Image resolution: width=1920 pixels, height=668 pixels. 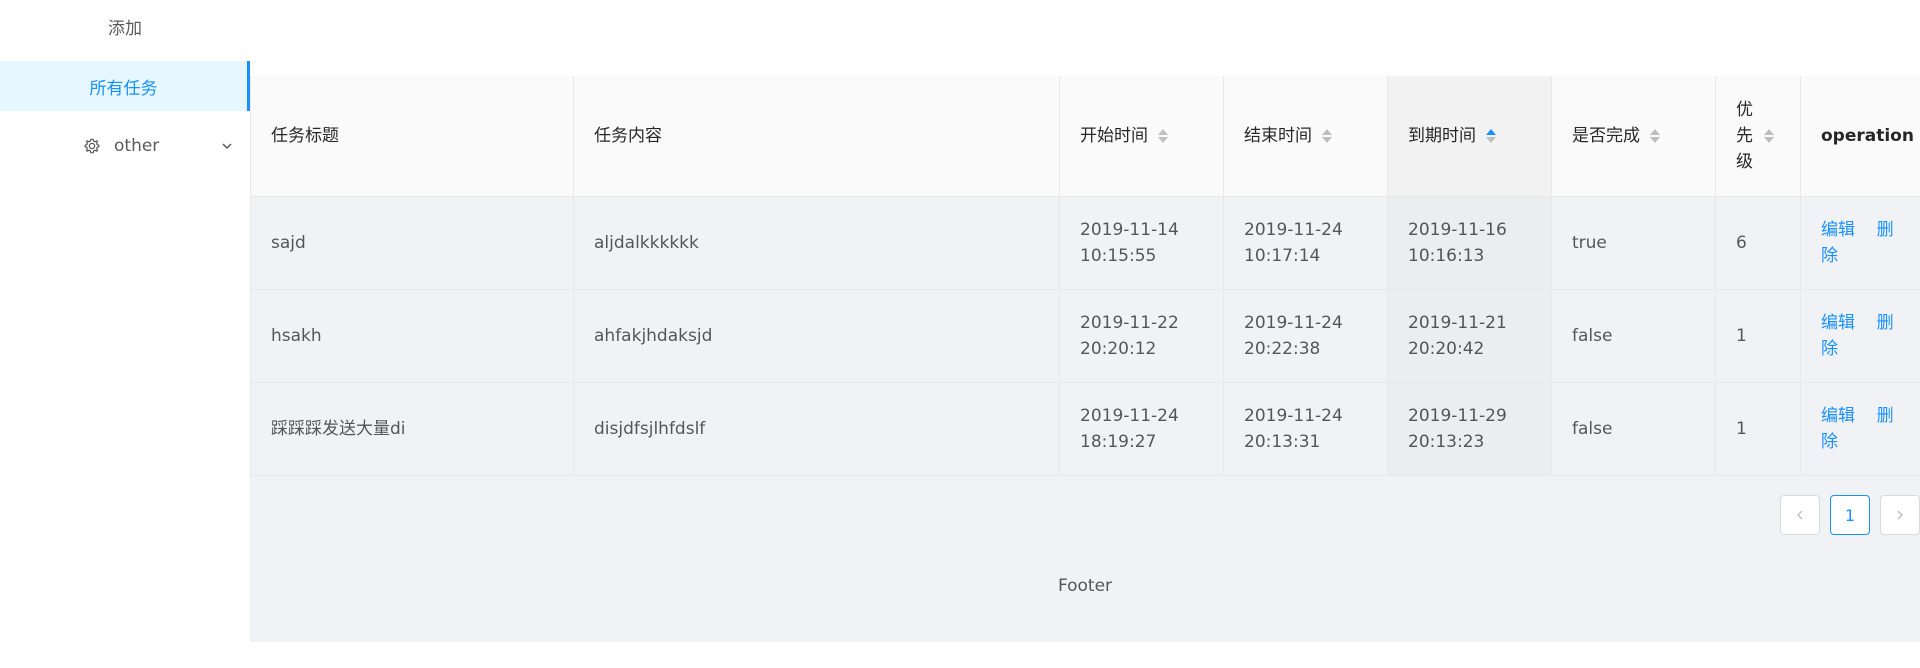 What do you see at coordinates (1850, 515) in the screenshot?
I see `pagination-page-1: 1` at bounding box center [1850, 515].